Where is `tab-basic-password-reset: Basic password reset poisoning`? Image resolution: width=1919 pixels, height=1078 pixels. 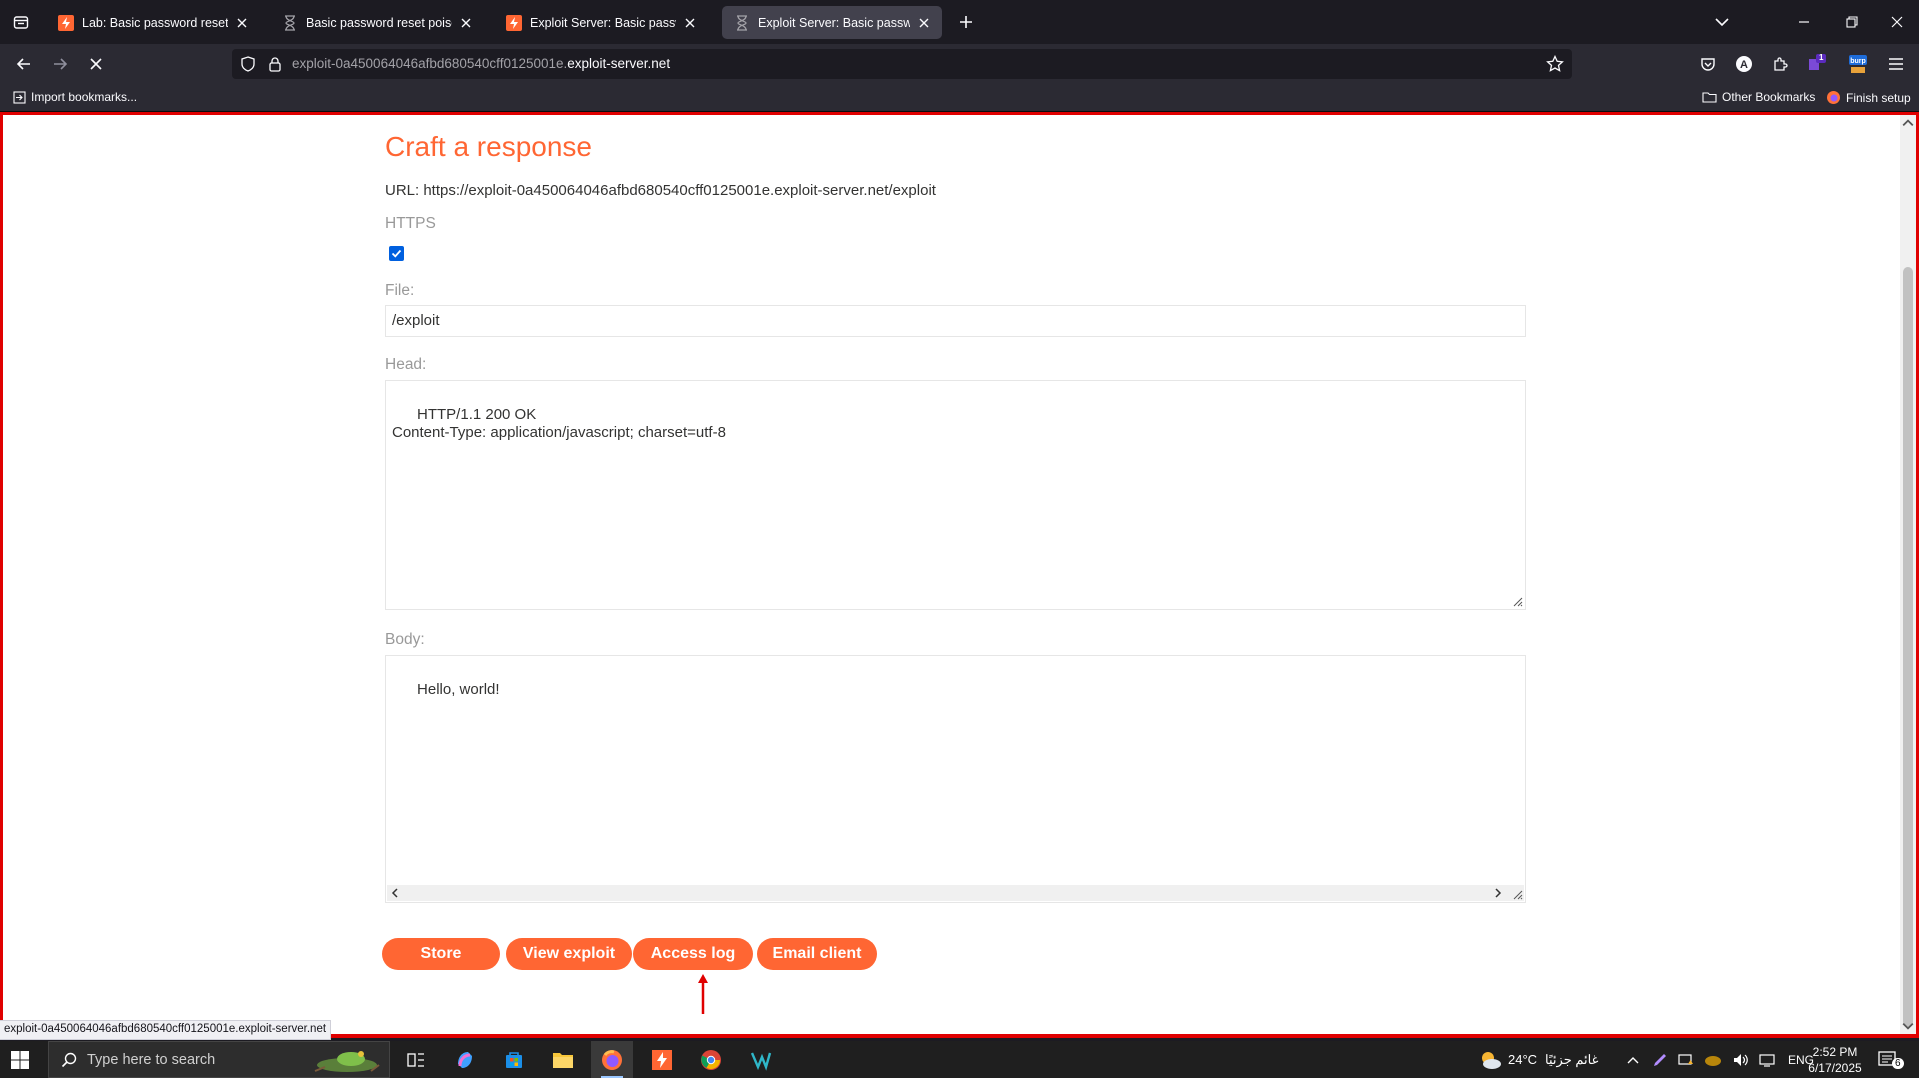
tab-basic-password-reset: Basic password reset poisoning is located at coordinates (377, 22).